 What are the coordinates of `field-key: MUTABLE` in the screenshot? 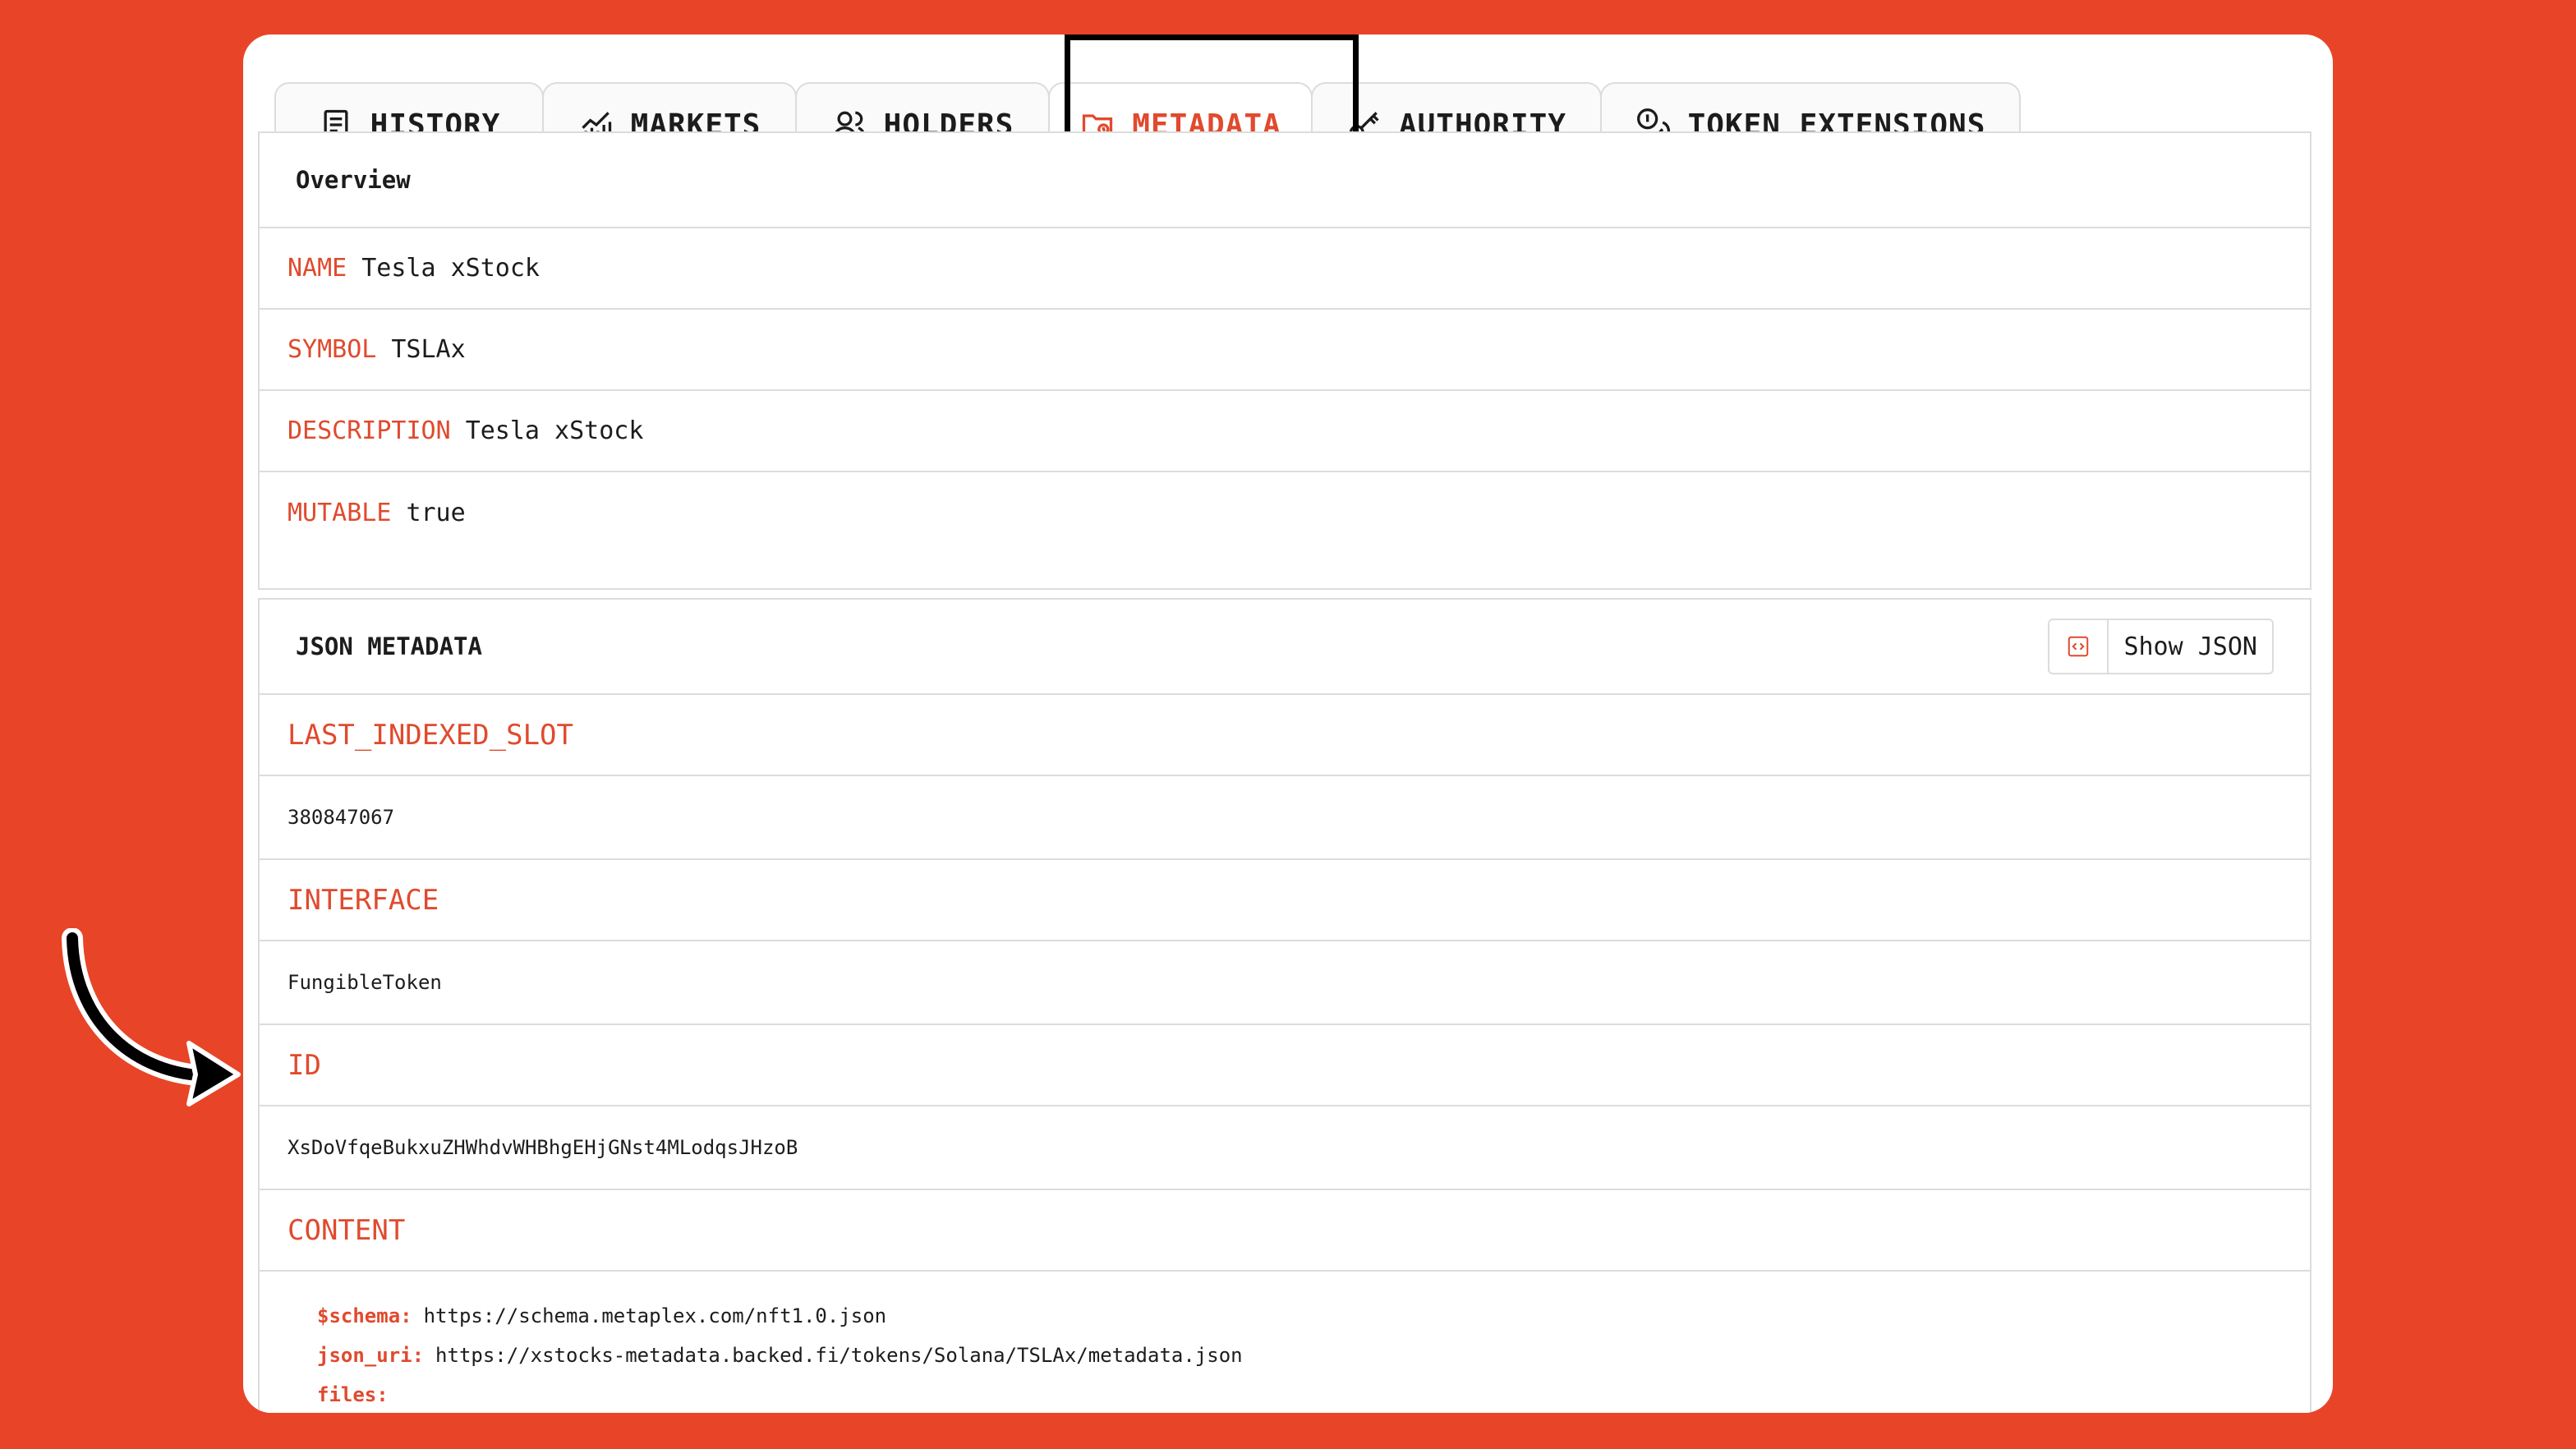 It's located at (340, 513).